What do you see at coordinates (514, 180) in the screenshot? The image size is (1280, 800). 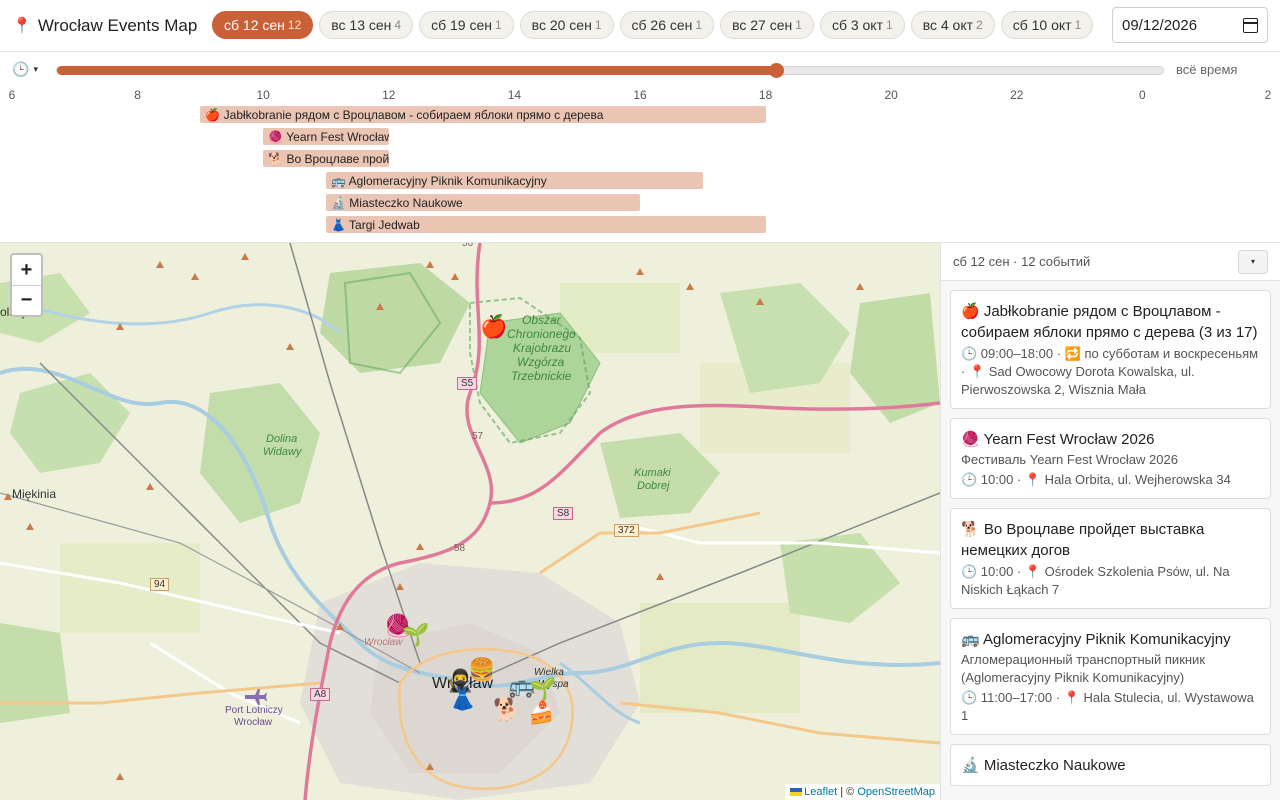 I see `timeline-event-bar: 🚌 Aglomeracyjny Piknik Komunikacyjny` at bounding box center [514, 180].